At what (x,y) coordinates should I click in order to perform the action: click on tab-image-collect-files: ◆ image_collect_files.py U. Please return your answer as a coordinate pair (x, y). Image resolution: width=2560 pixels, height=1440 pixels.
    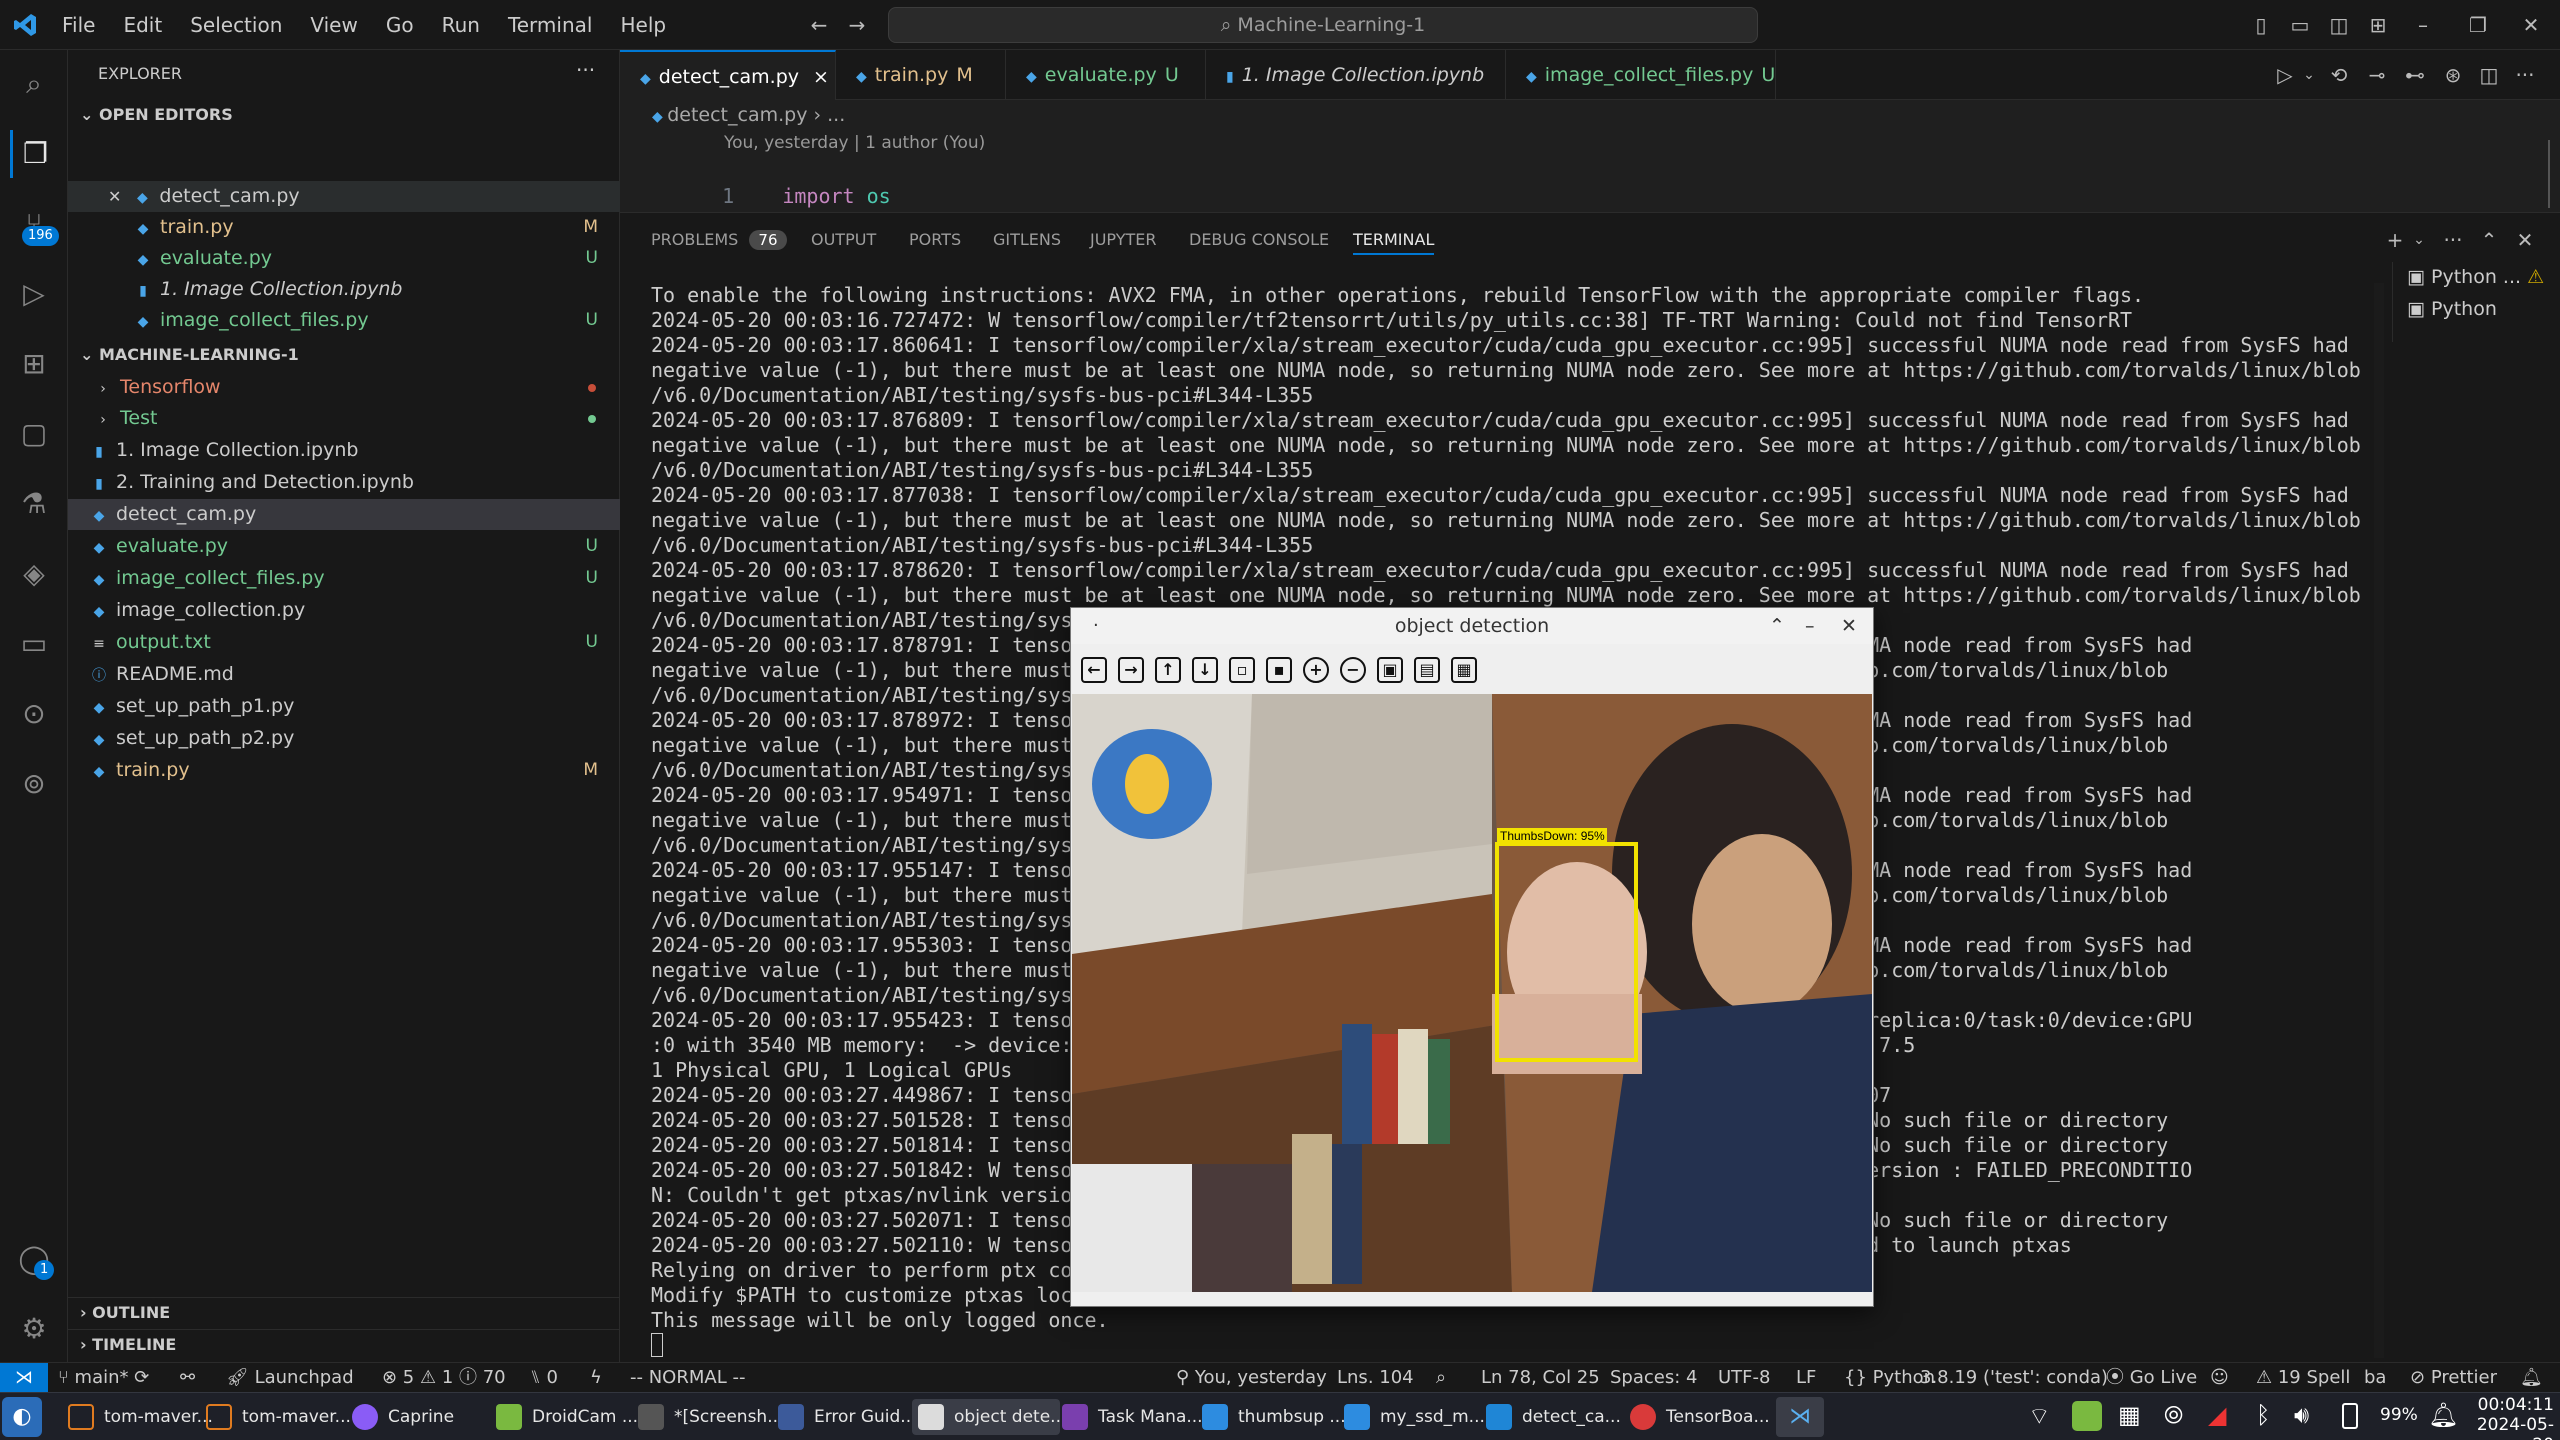
    Looking at the image, I should click on (1641, 75).